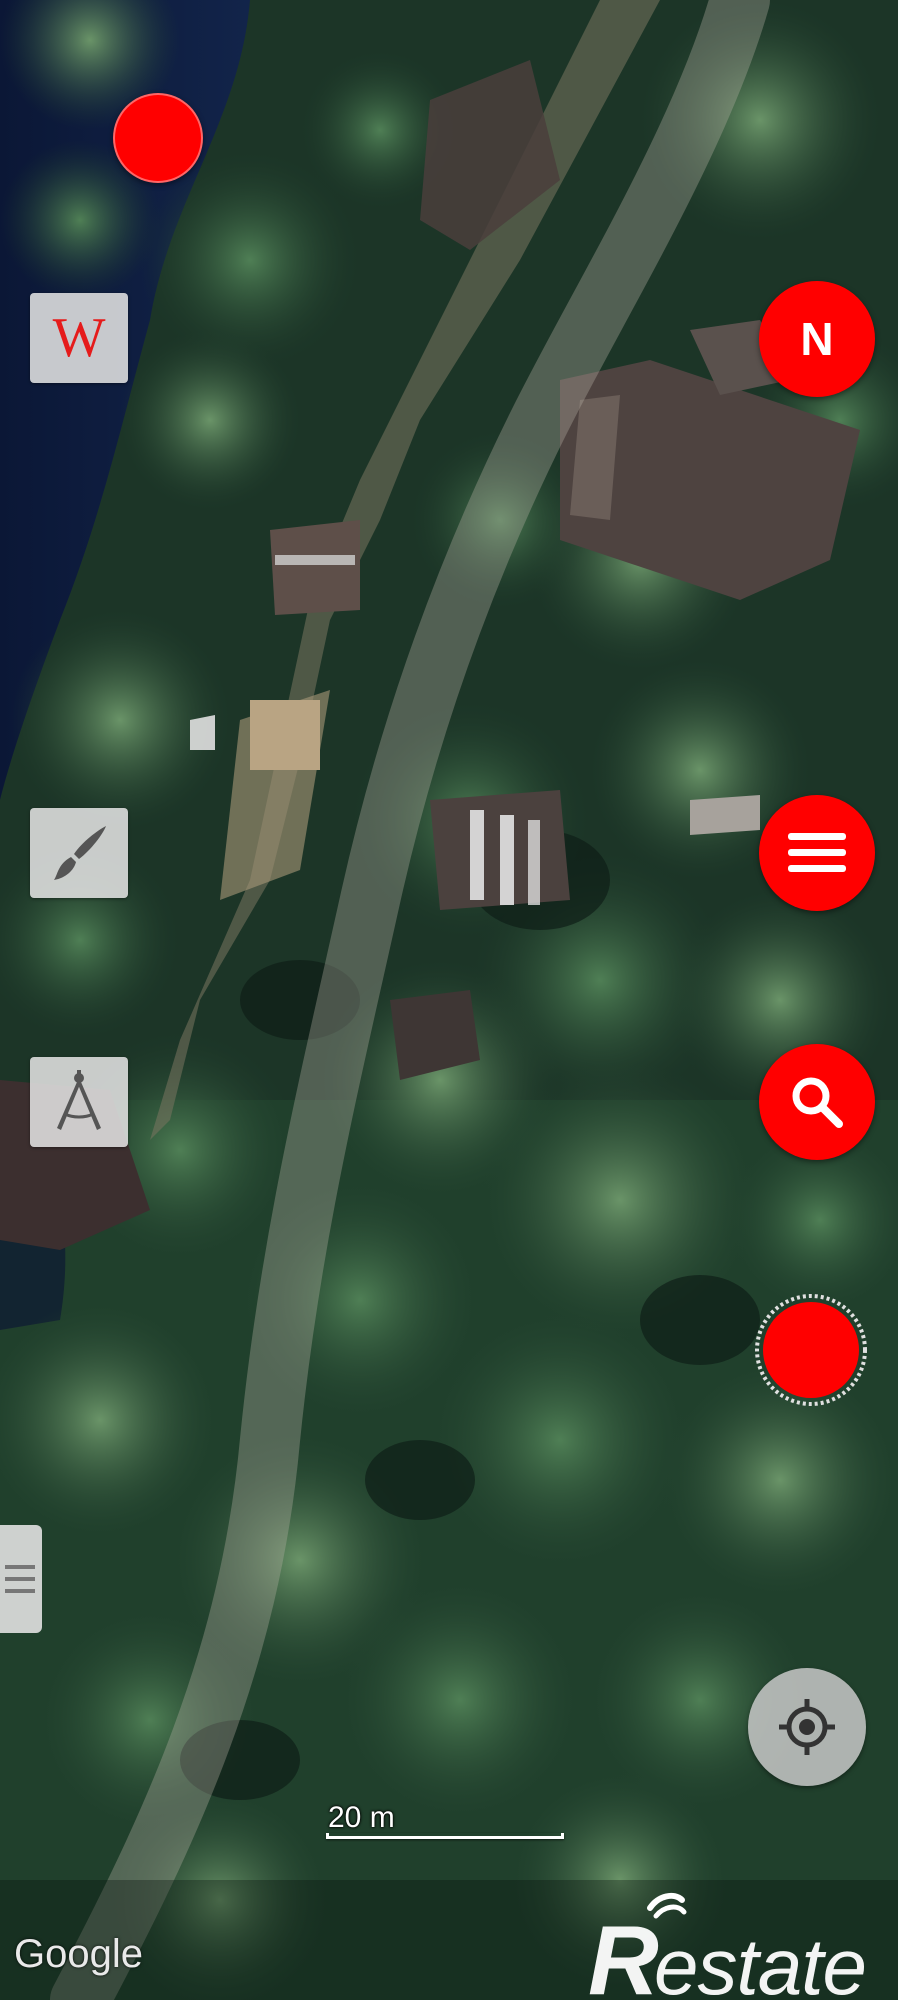  I want to click on svg-text: R, so click(623, 1952).